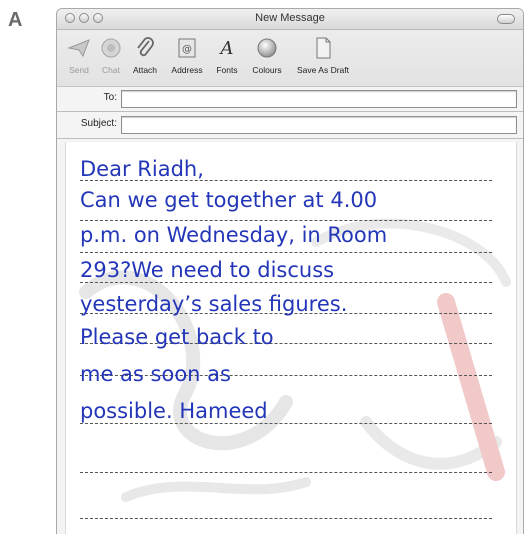 This screenshot has width=526, height=534. I want to click on toolbar-toggle-button, so click(506, 19).